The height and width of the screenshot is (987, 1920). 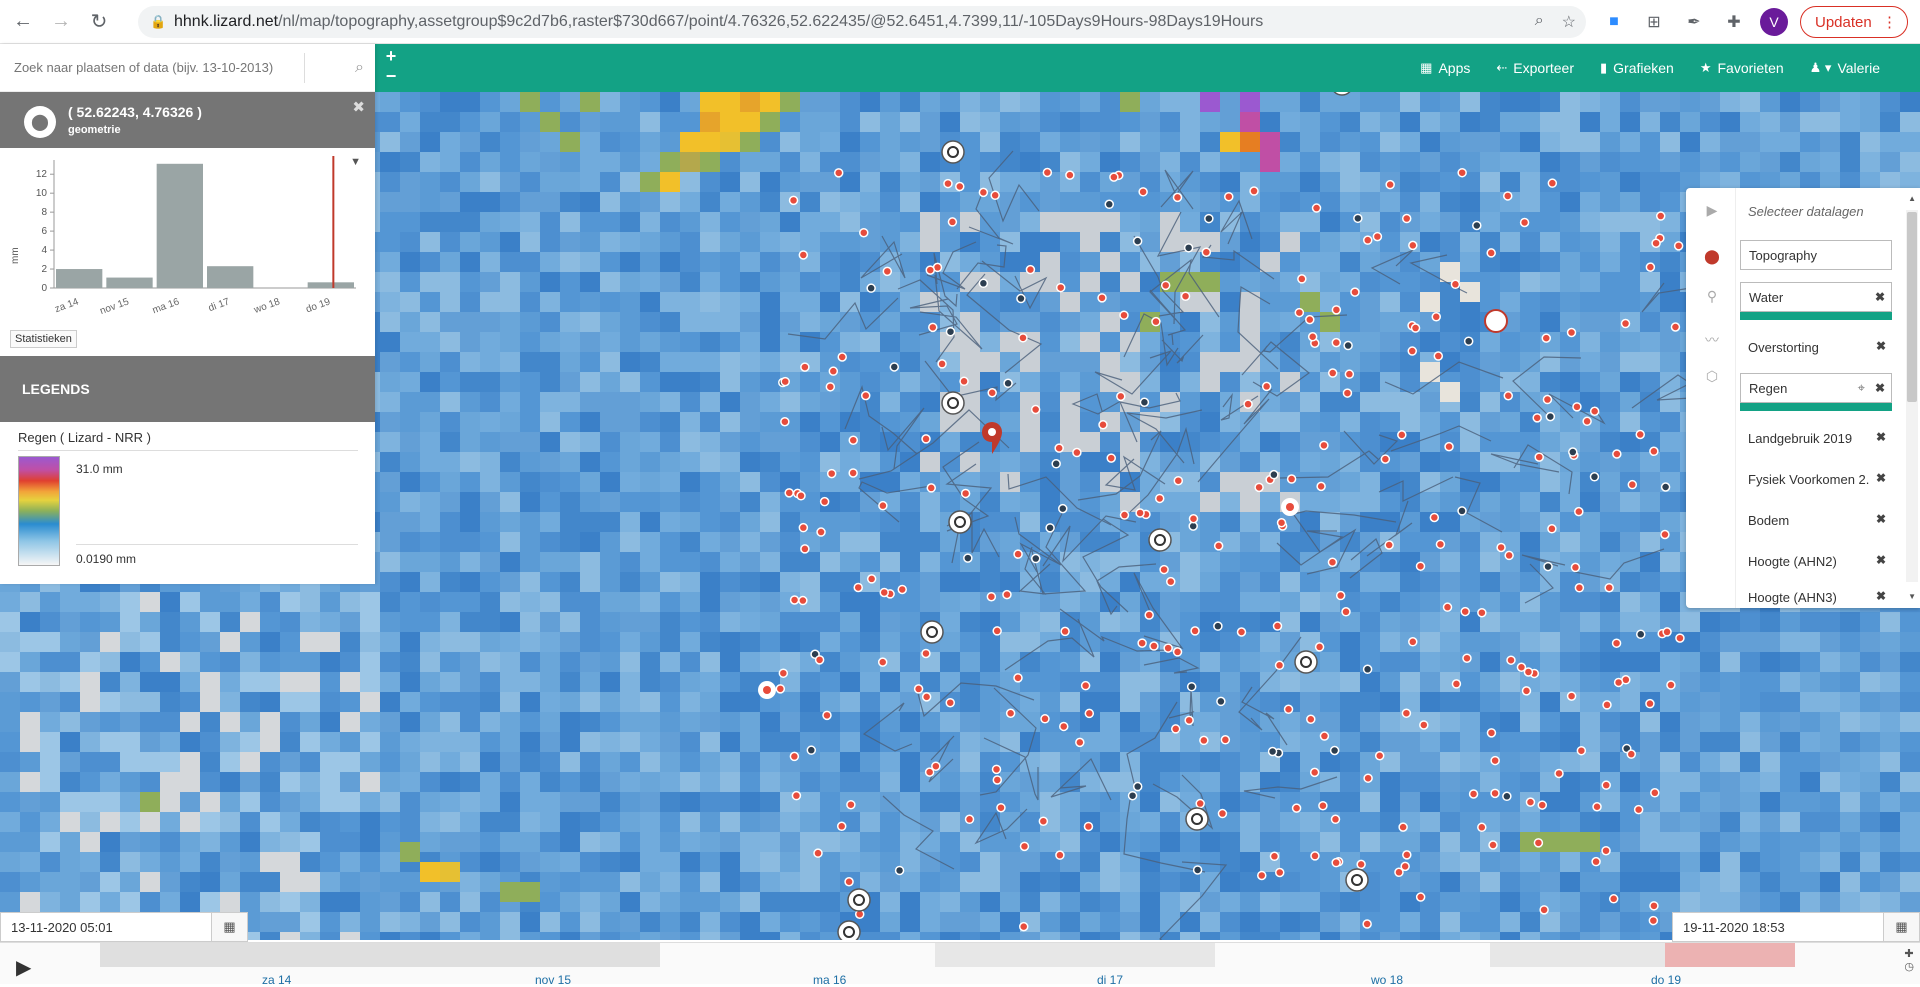 What do you see at coordinates (1654, 22) in the screenshot?
I see `grid-extension-icon: ⊞` at bounding box center [1654, 22].